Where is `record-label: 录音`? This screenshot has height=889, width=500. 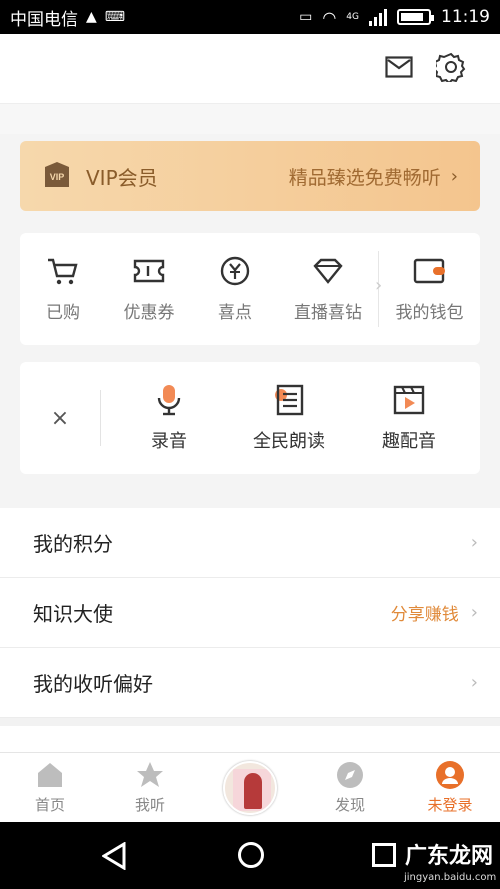
record-label: 录音 is located at coordinates (169, 441).